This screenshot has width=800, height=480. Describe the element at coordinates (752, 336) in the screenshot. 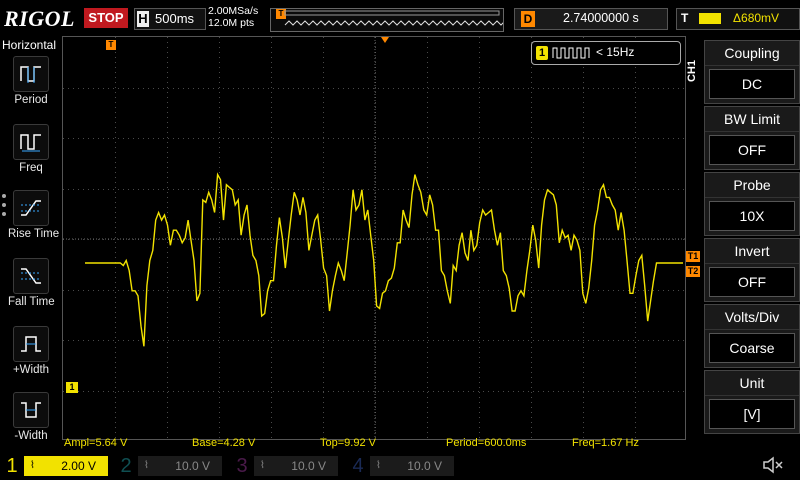

I see `volts-div-menu-item: Volts/Div Coarse` at that location.